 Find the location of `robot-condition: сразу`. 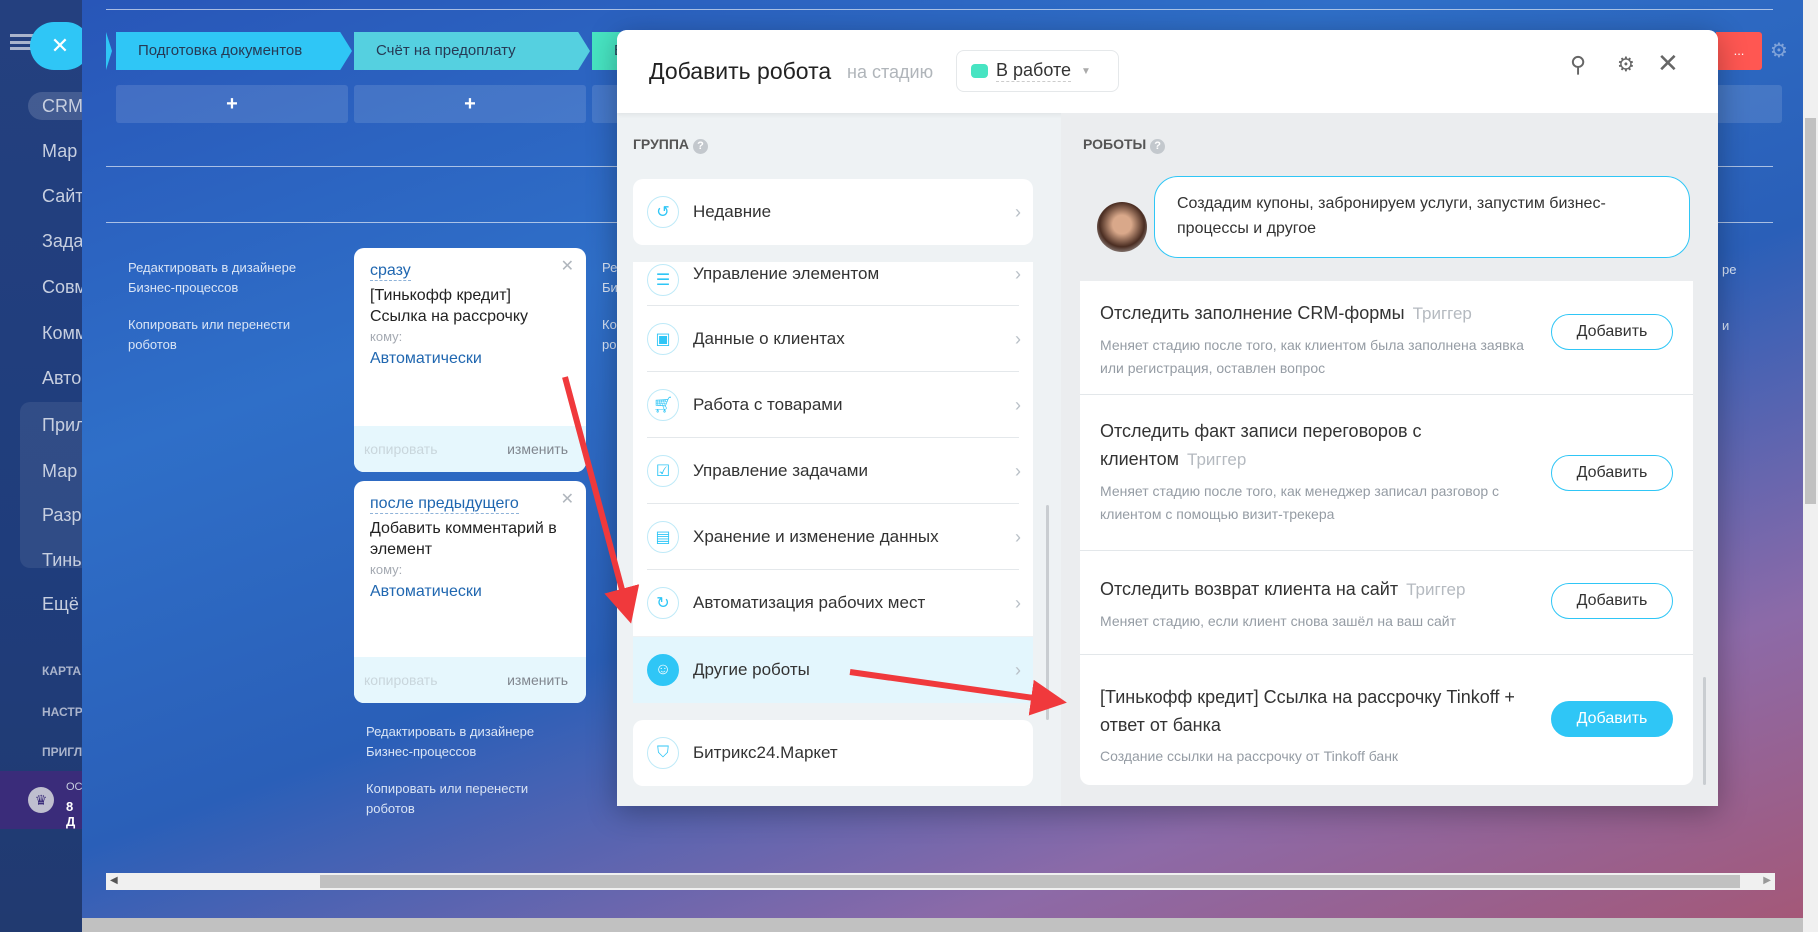

robot-condition: сразу is located at coordinates (390, 271).